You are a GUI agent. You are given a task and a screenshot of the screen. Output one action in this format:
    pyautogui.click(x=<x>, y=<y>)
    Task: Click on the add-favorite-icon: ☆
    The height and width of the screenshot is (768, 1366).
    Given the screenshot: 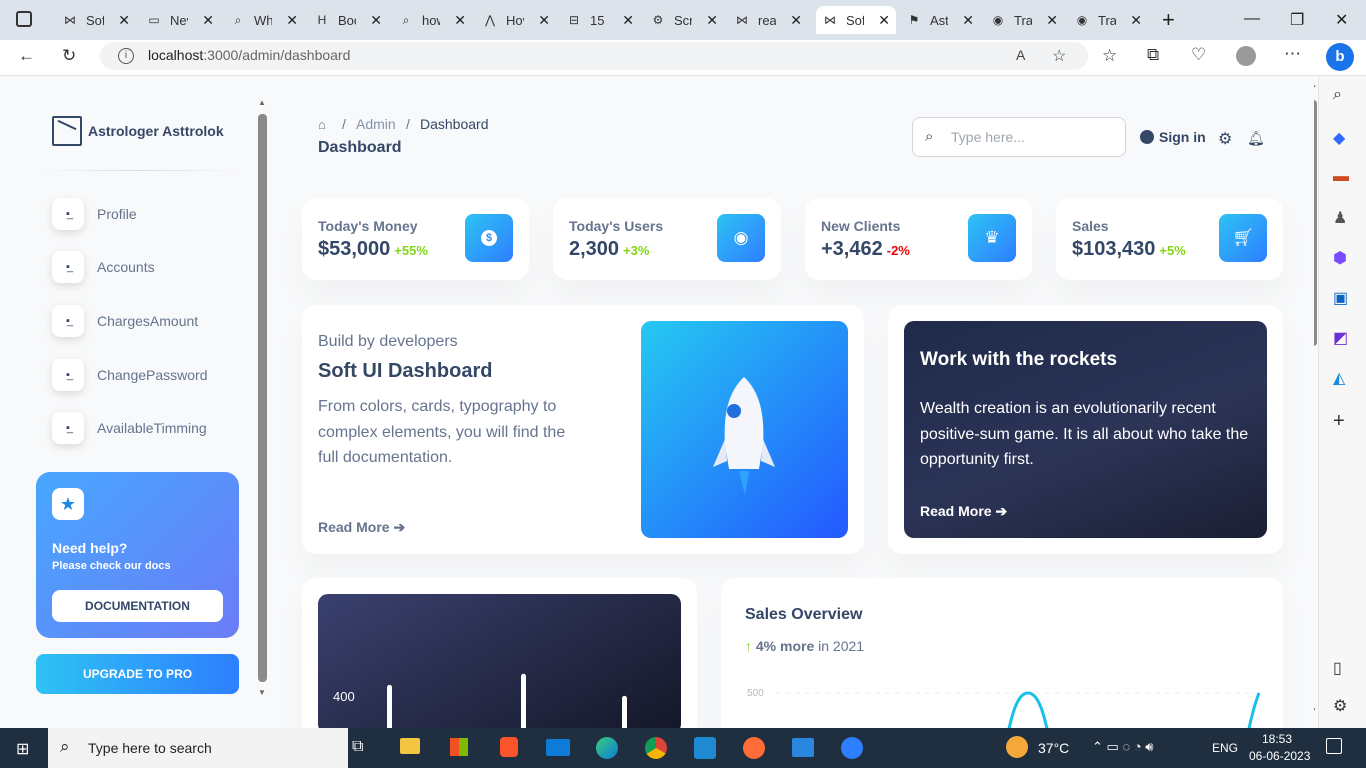 What is the action you would take?
    pyautogui.click(x=1059, y=56)
    